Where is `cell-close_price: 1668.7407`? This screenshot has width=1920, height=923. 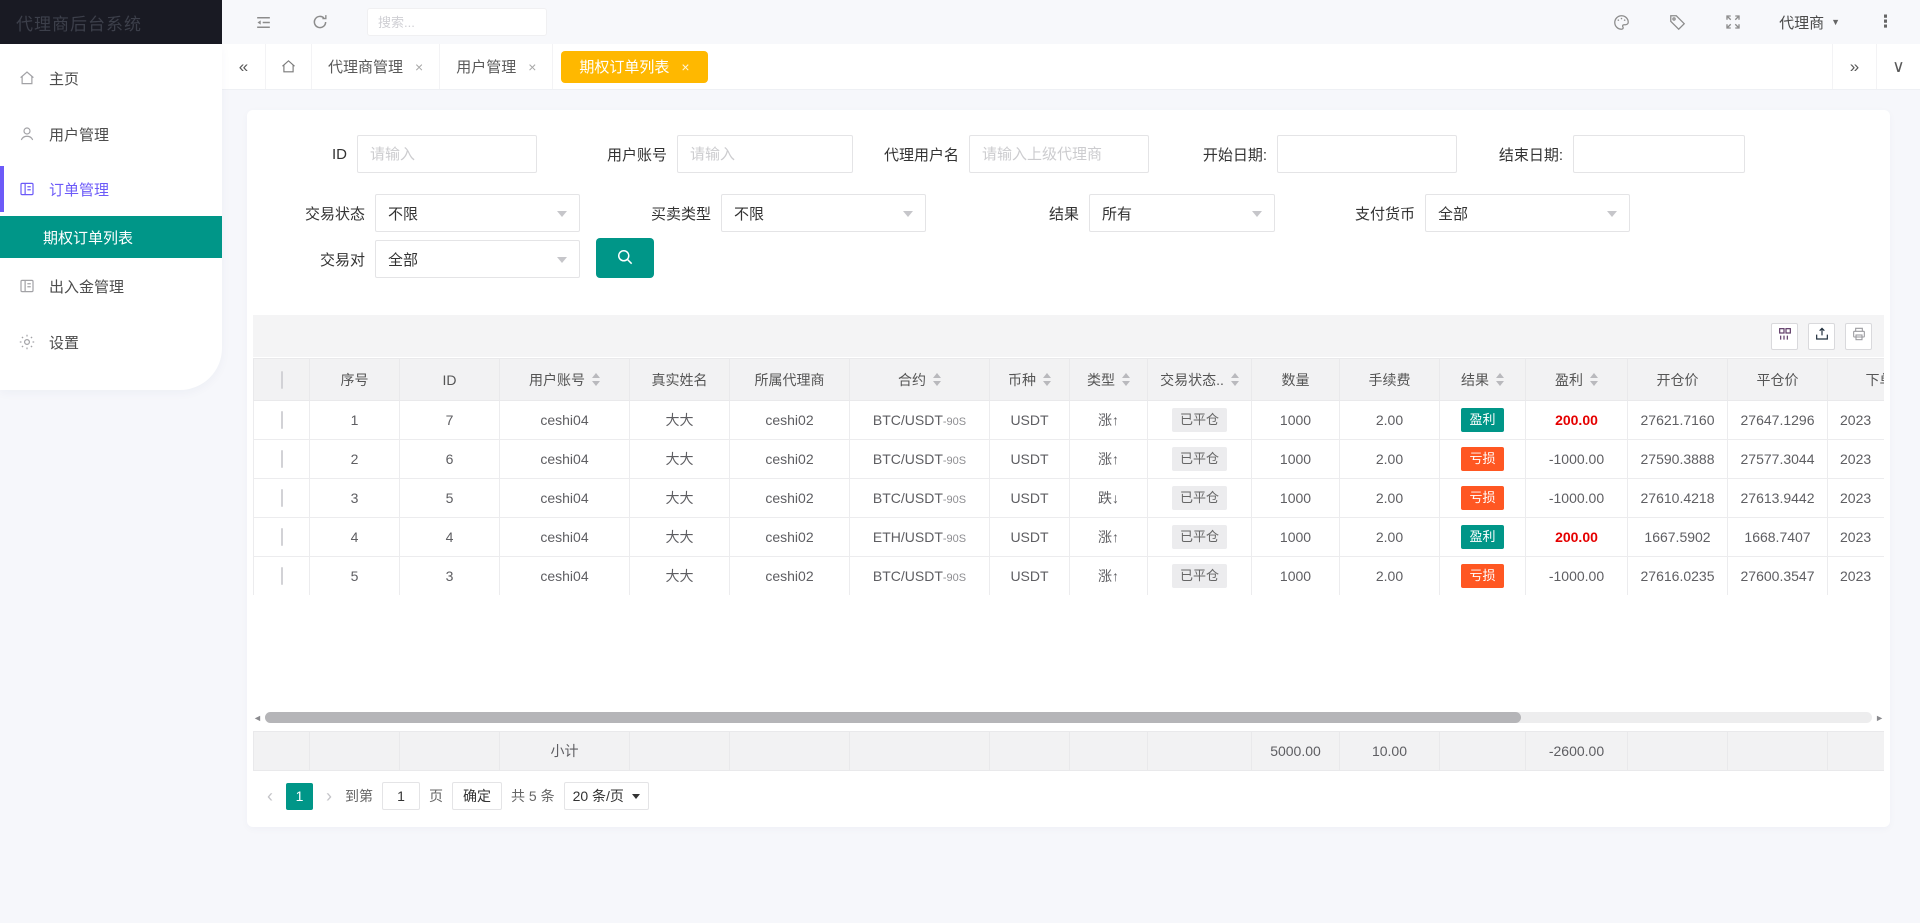
cell-close_price: 1668.7407 is located at coordinates (1777, 537).